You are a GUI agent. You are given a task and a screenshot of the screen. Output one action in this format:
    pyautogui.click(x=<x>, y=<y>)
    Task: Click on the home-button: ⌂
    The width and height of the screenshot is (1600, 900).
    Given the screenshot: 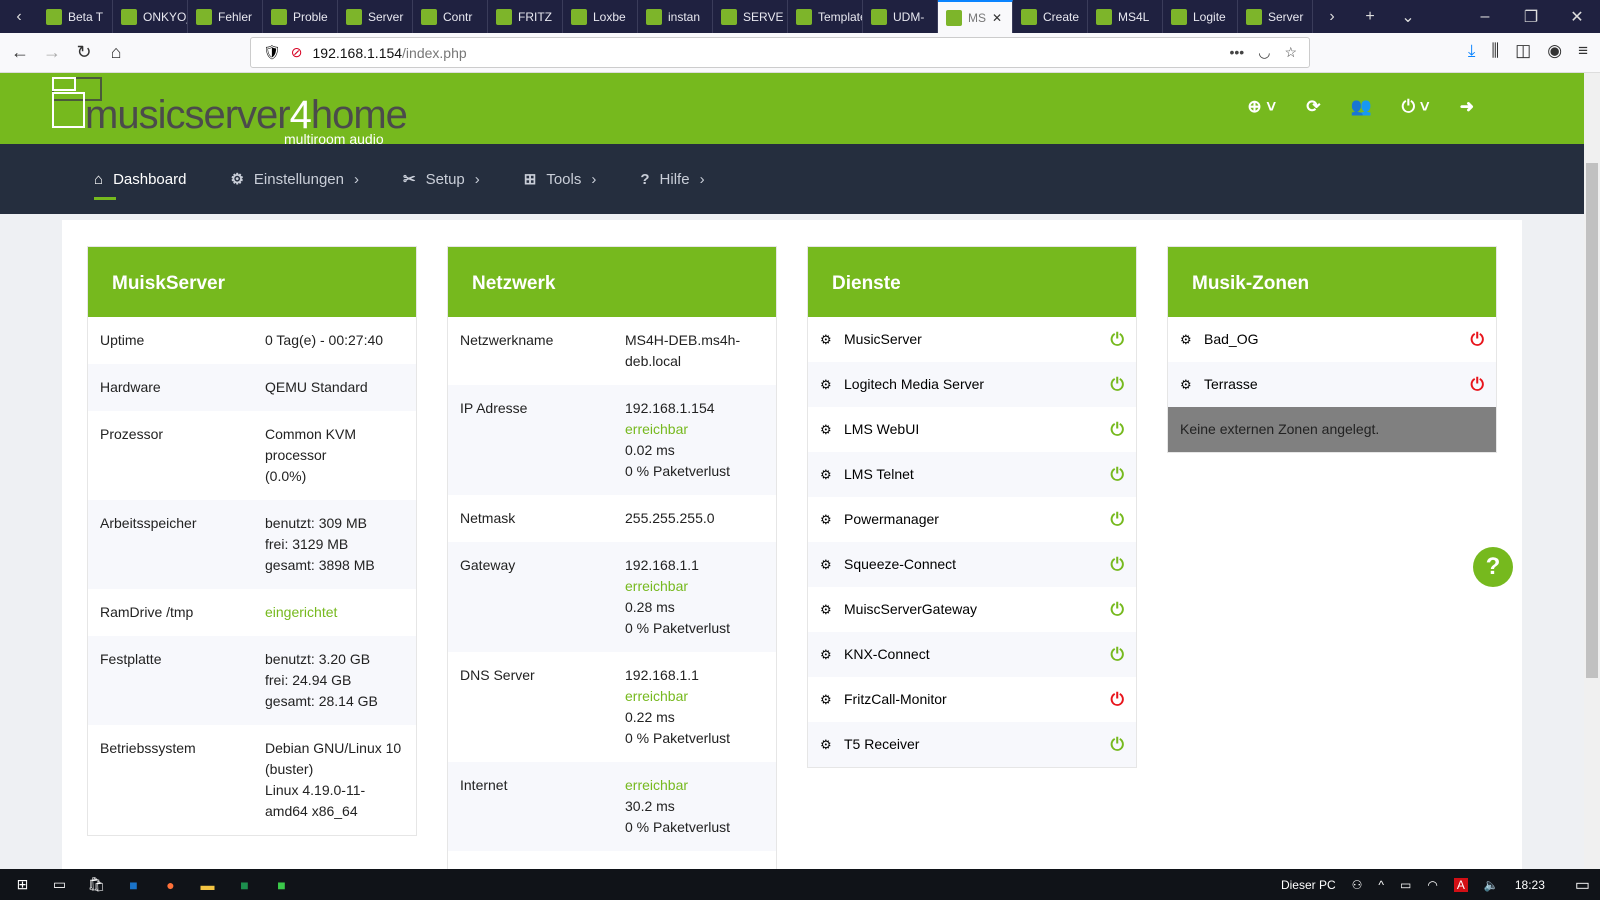 What is the action you would take?
    pyautogui.click(x=116, y=52)
    